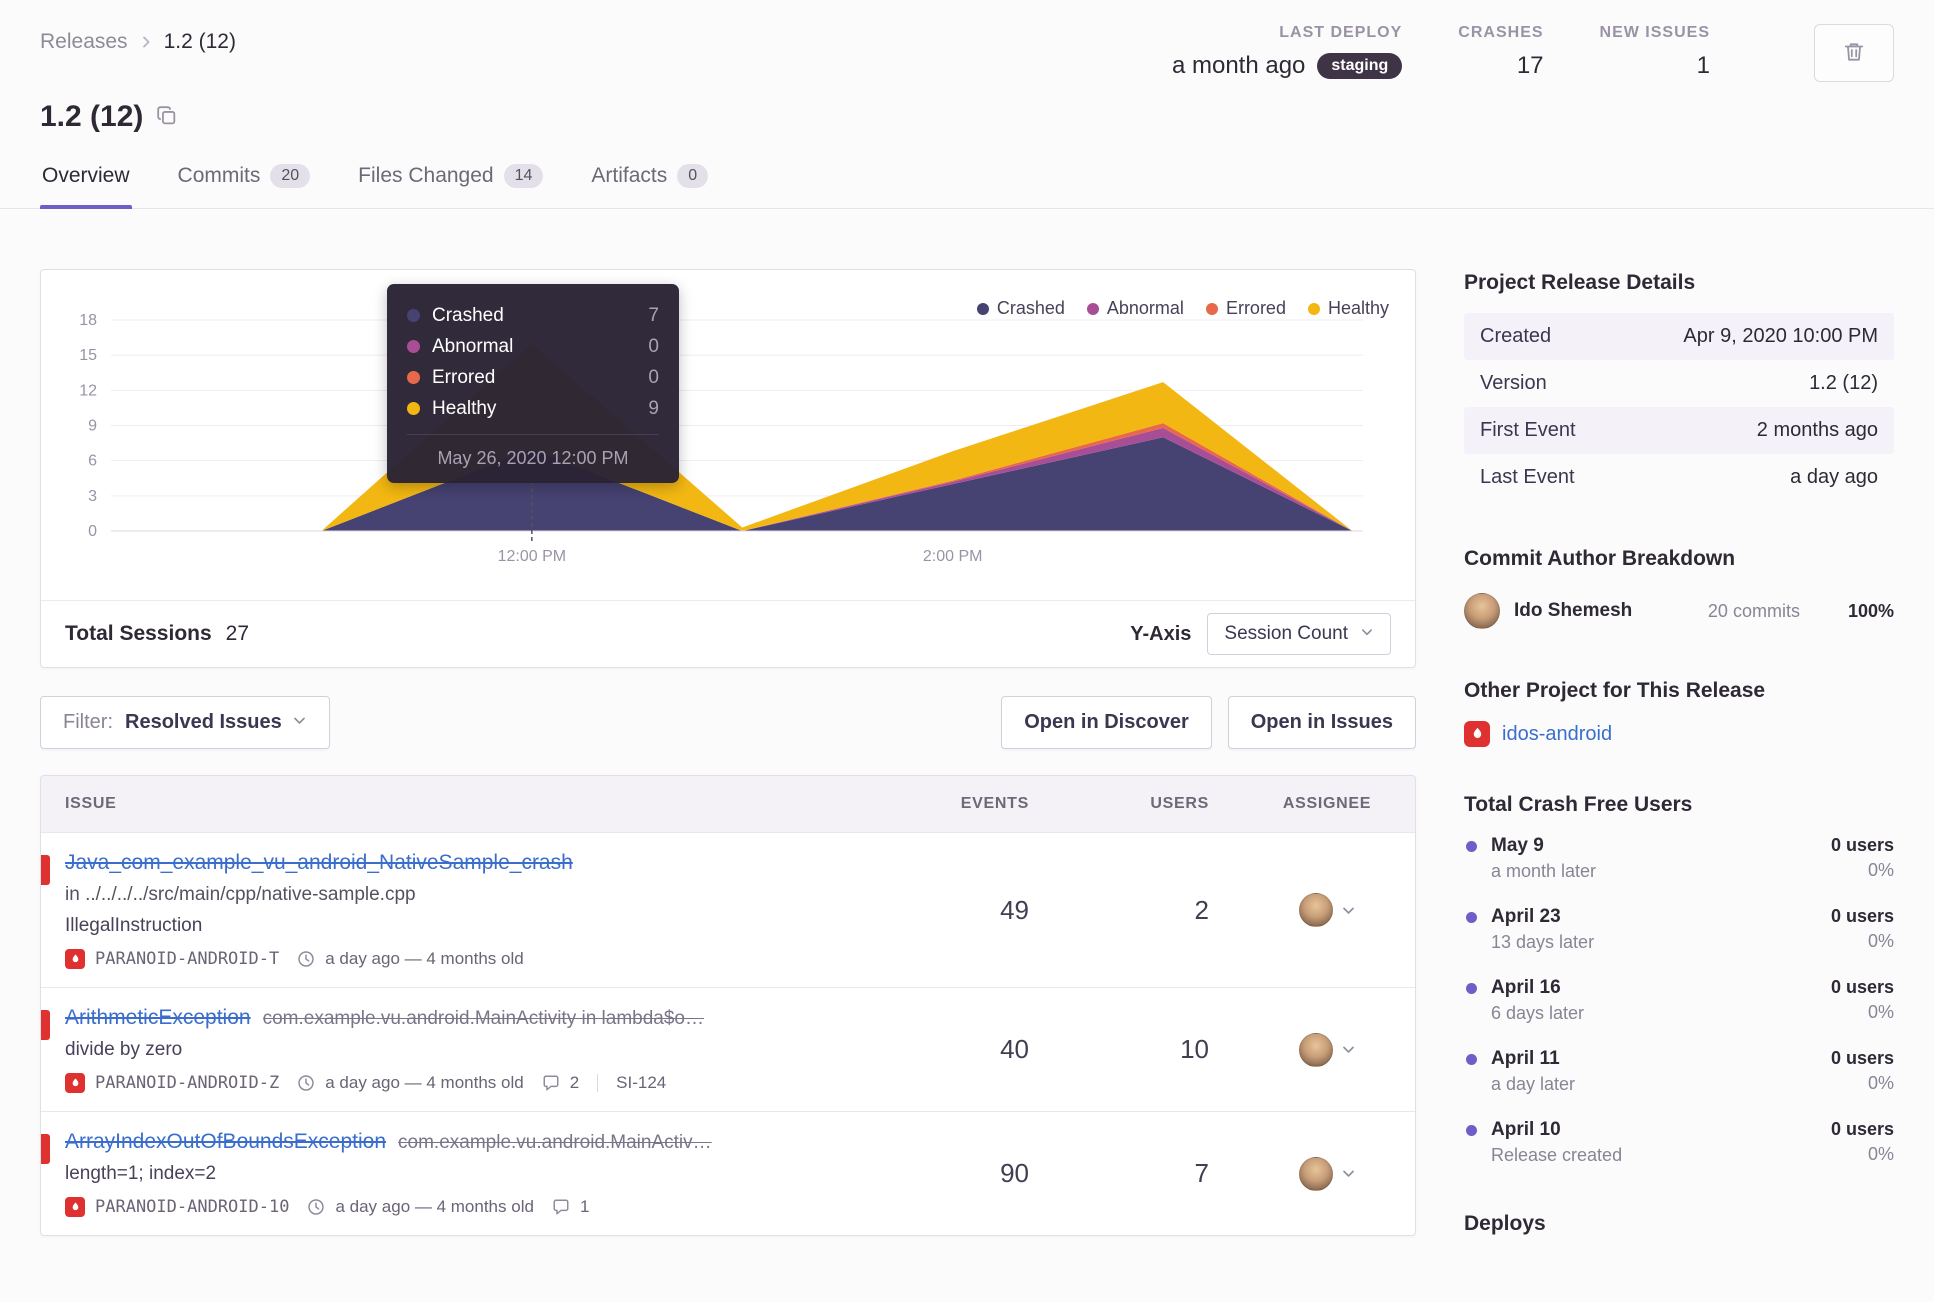 Image resolution: width=1934 pixels, height=1302 pixels. I want to click on project-slug: PARANOID-ANDROID-T, so click(187, 959).